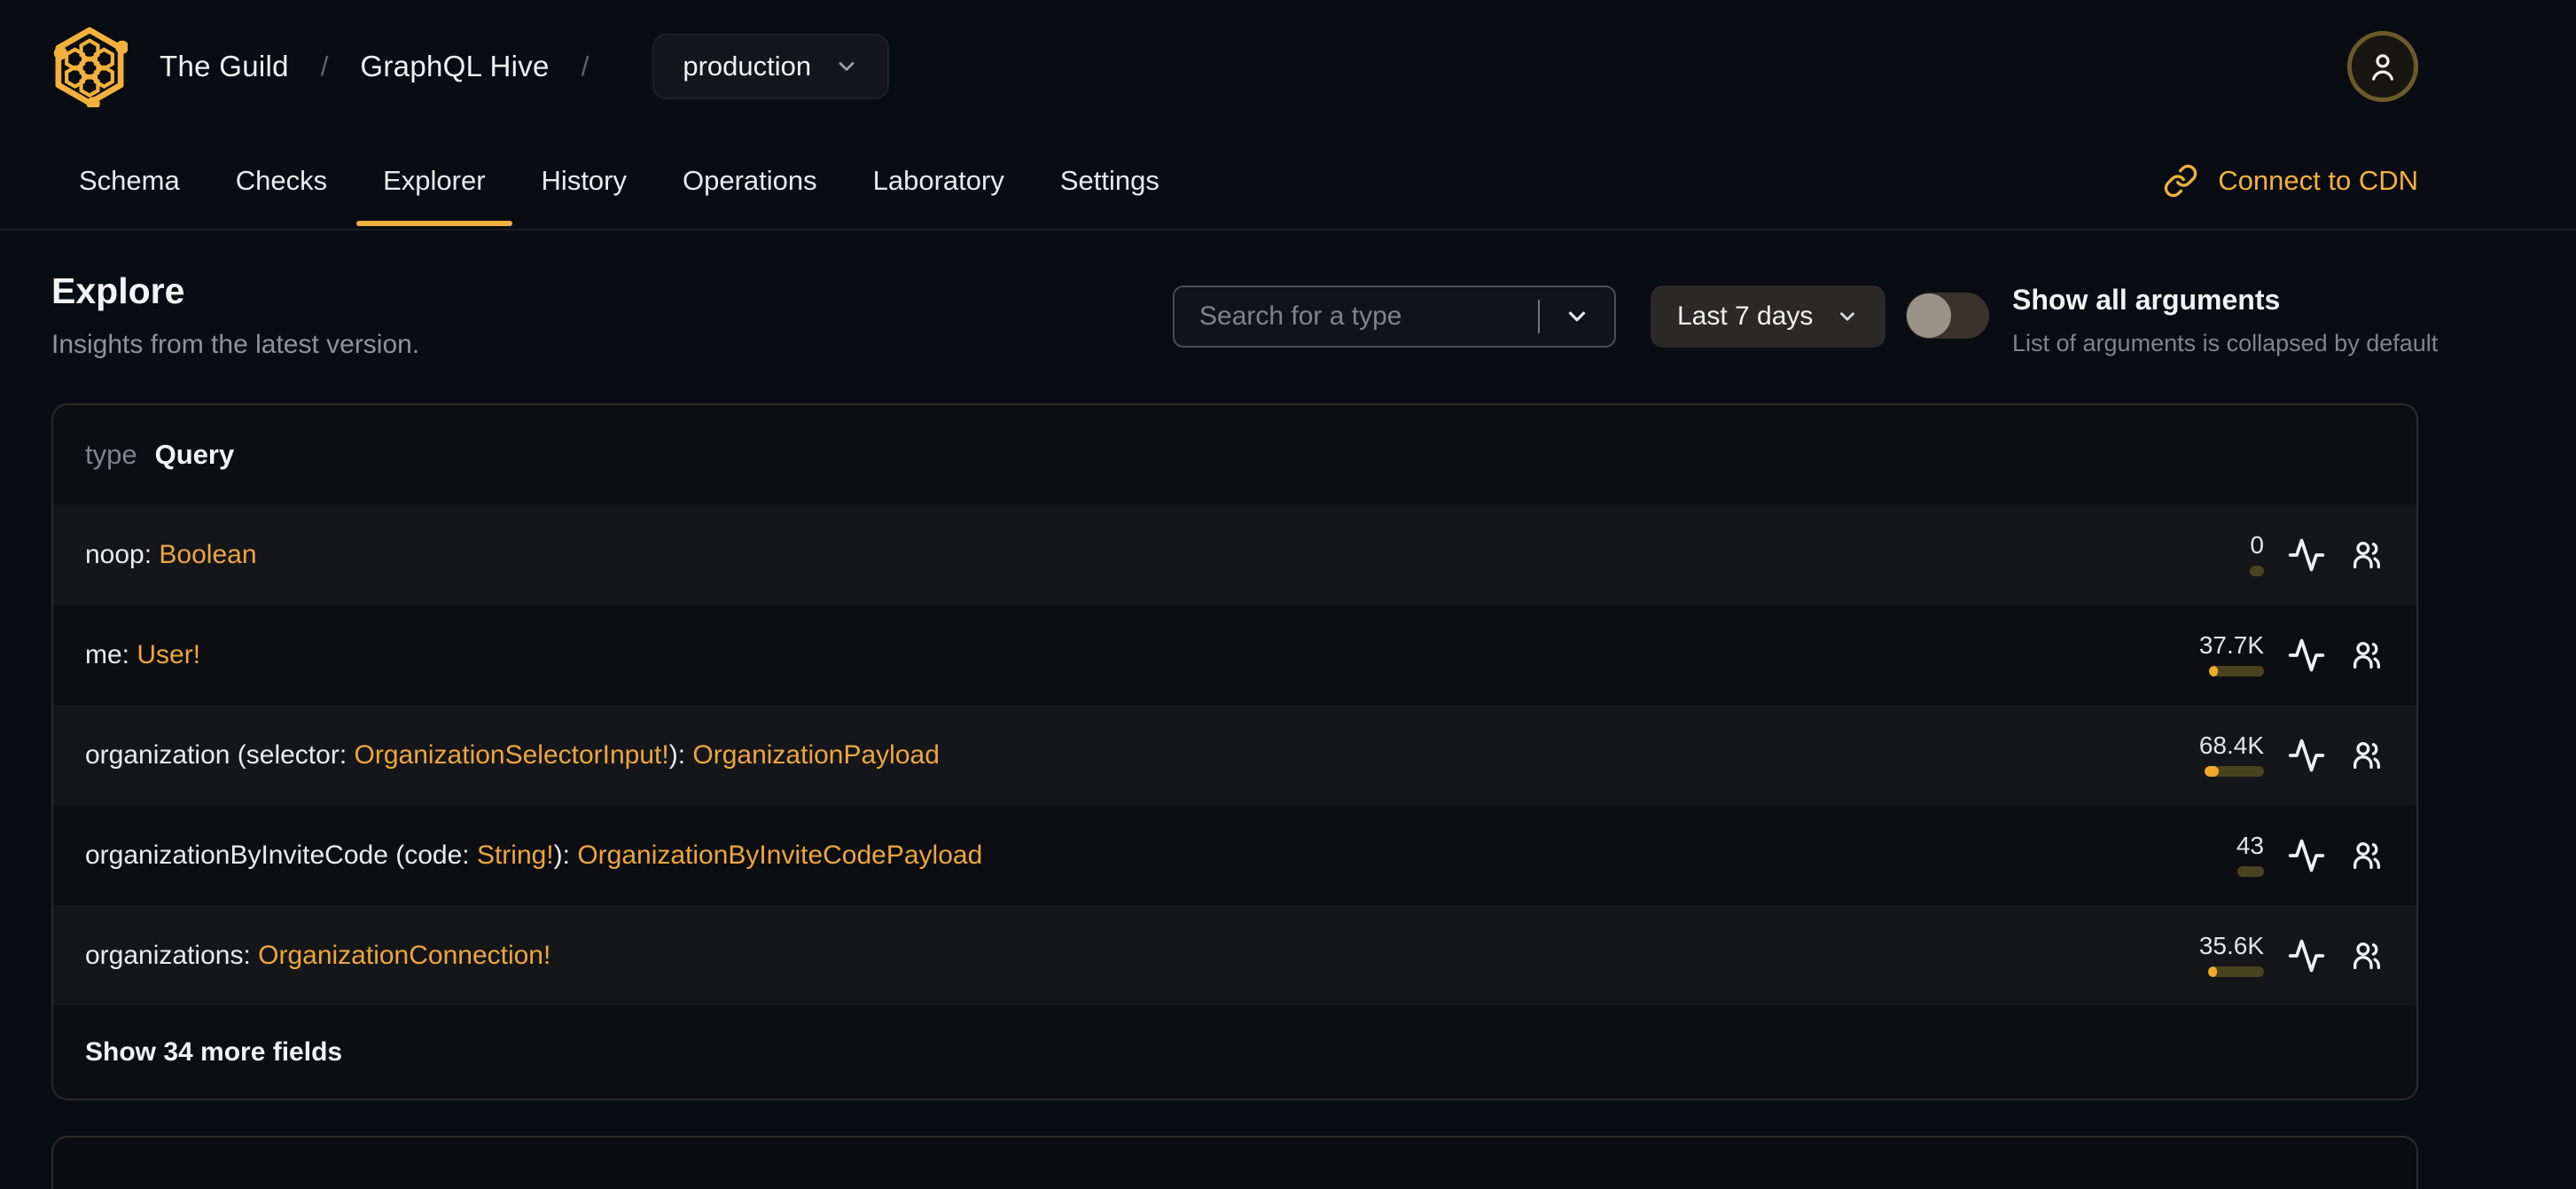  I want to click on field-metrics: 0, so click(2253, 555).